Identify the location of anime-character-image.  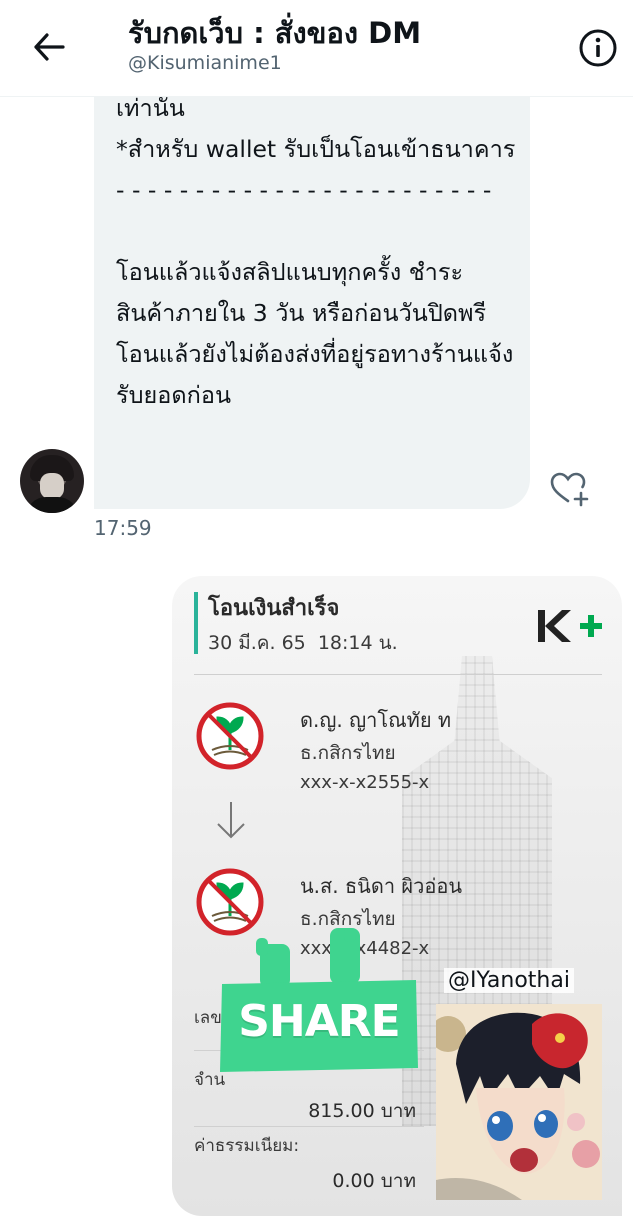
(519, 1102).